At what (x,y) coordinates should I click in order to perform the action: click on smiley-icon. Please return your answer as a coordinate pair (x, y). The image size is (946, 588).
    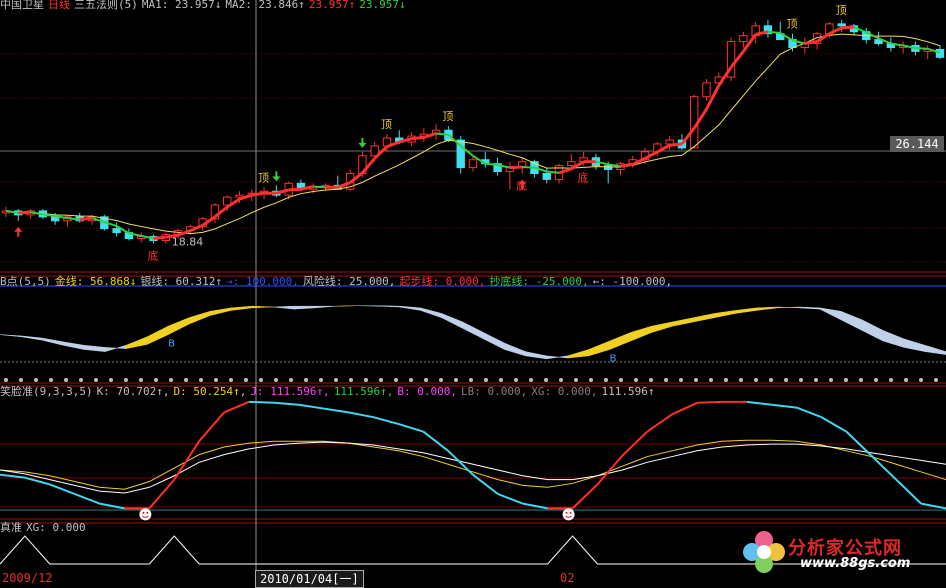
    Looking at the image, I should click on (568, 514).